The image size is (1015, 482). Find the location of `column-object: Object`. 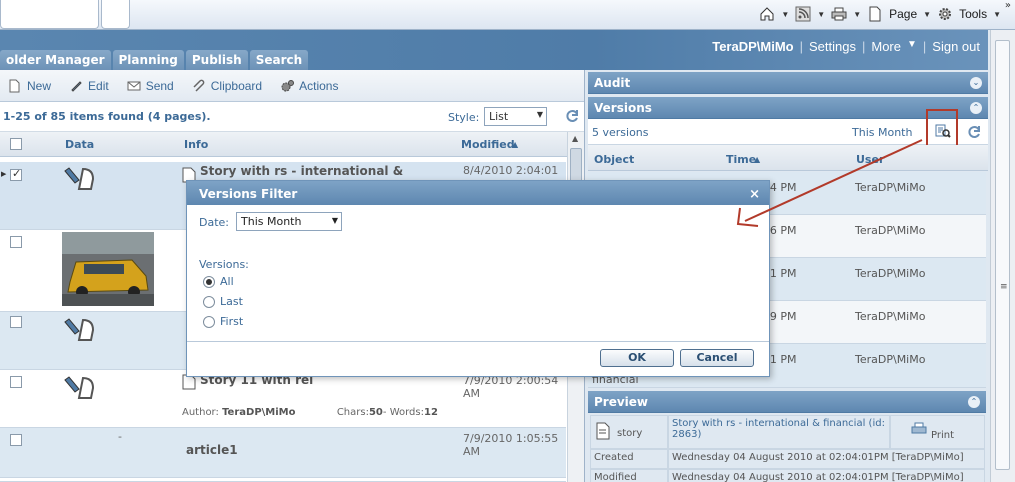

column-object: Object is located at coordinates (614, 159).